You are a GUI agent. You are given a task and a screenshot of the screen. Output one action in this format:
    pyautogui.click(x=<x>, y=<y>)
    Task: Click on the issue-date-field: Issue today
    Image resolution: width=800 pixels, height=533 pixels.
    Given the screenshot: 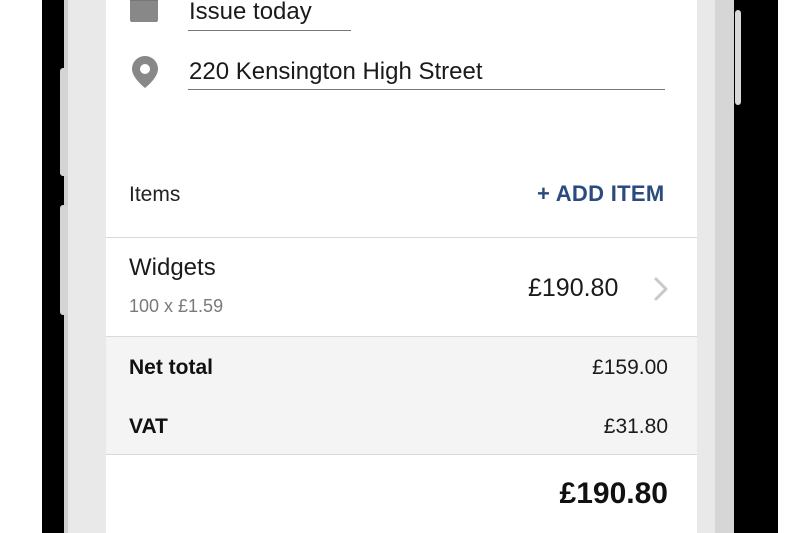 What is the action you would take?
    pyautogui.click(x=250, y=13)
    